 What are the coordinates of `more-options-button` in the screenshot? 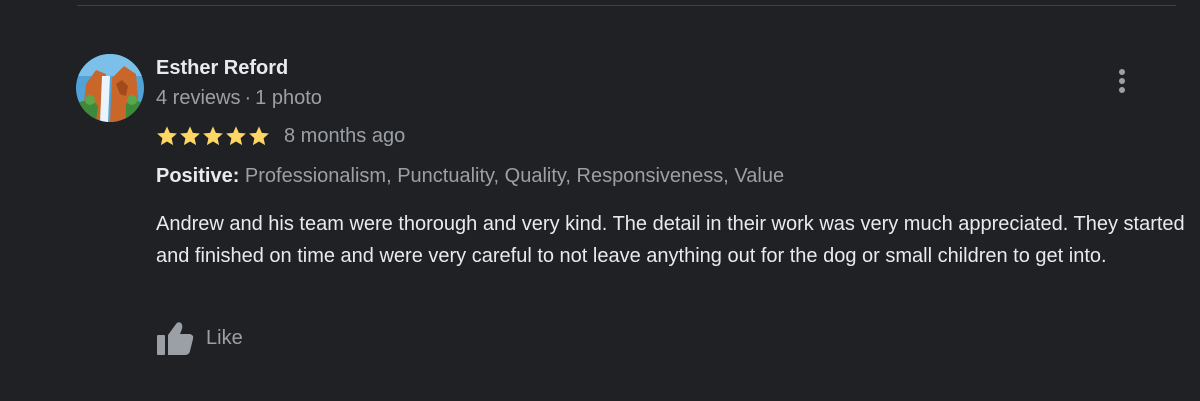 It's located at (1122, 81).